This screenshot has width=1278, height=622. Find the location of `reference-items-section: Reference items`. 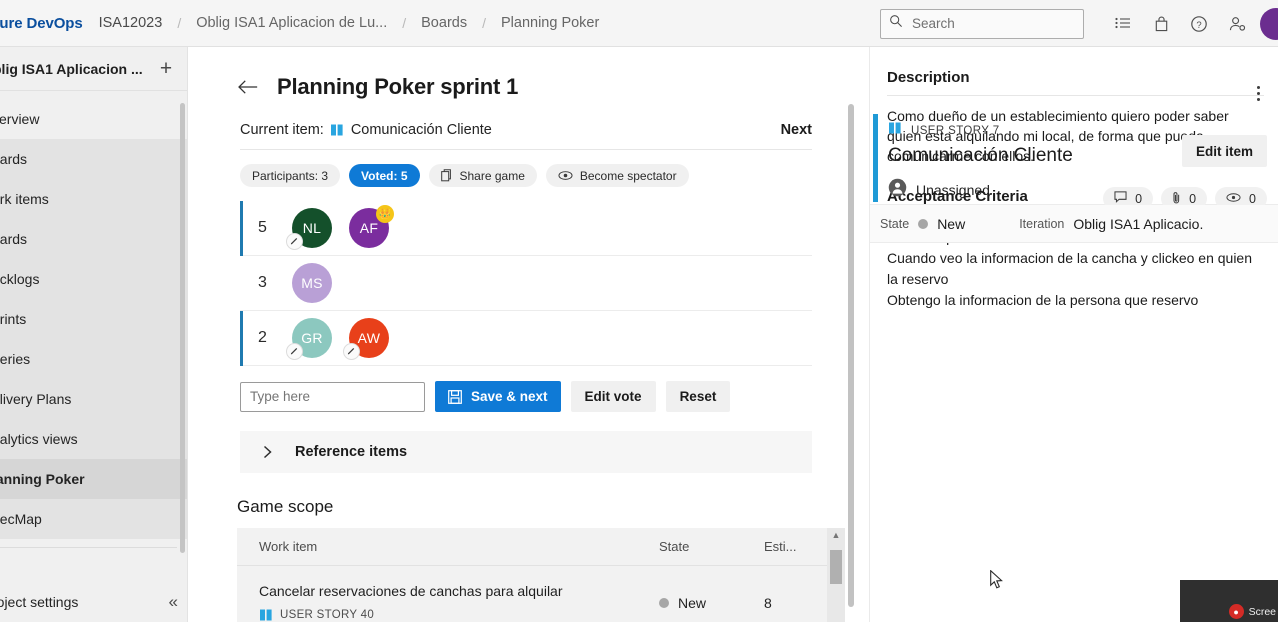

reference-items-section: Reference items is located at coordinates (526, 452).